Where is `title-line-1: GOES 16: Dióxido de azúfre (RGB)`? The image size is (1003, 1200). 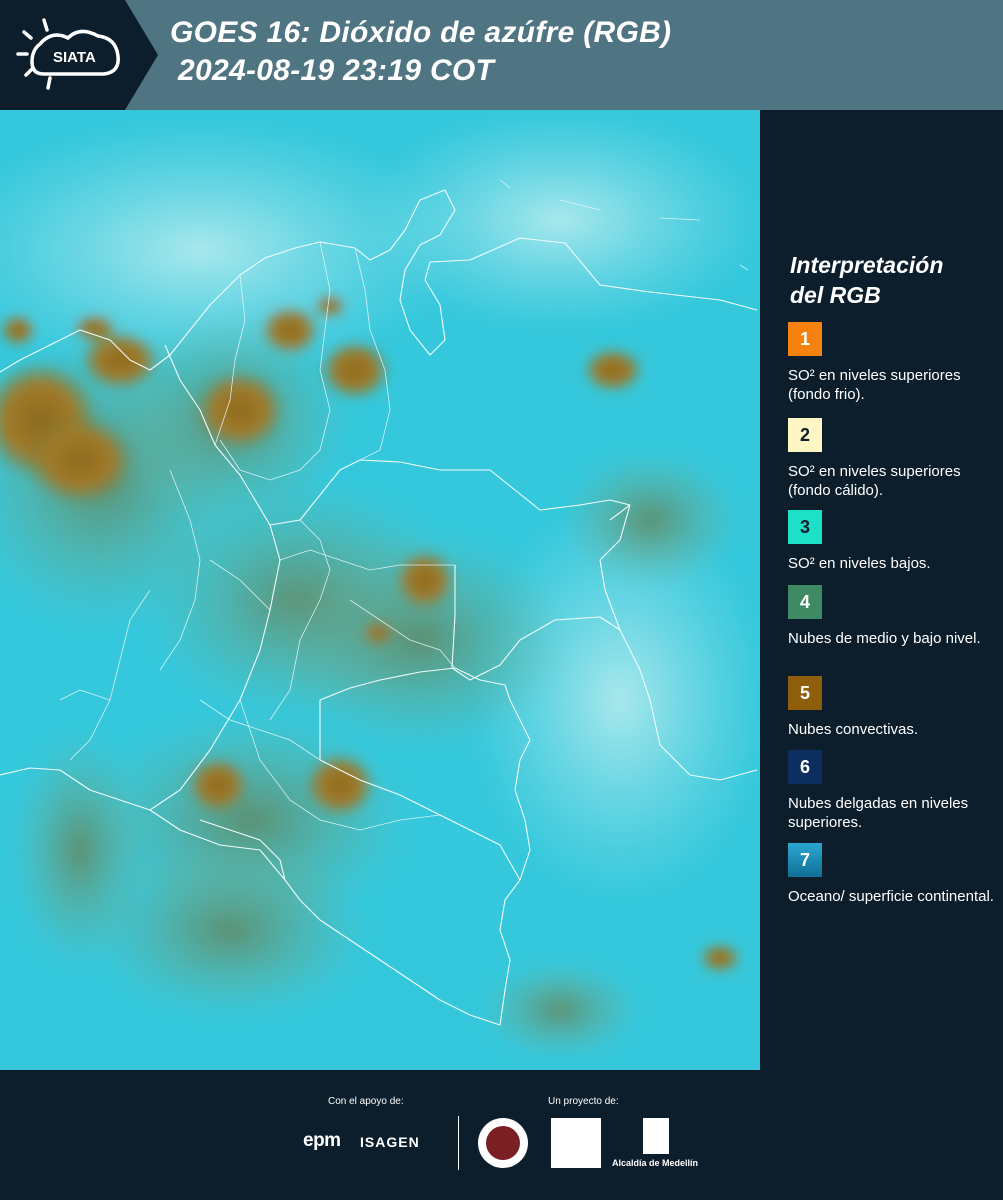
title-line-1: GOES 16: Dióxido de azúfre (RGB) is located at coordinates (421, 32).